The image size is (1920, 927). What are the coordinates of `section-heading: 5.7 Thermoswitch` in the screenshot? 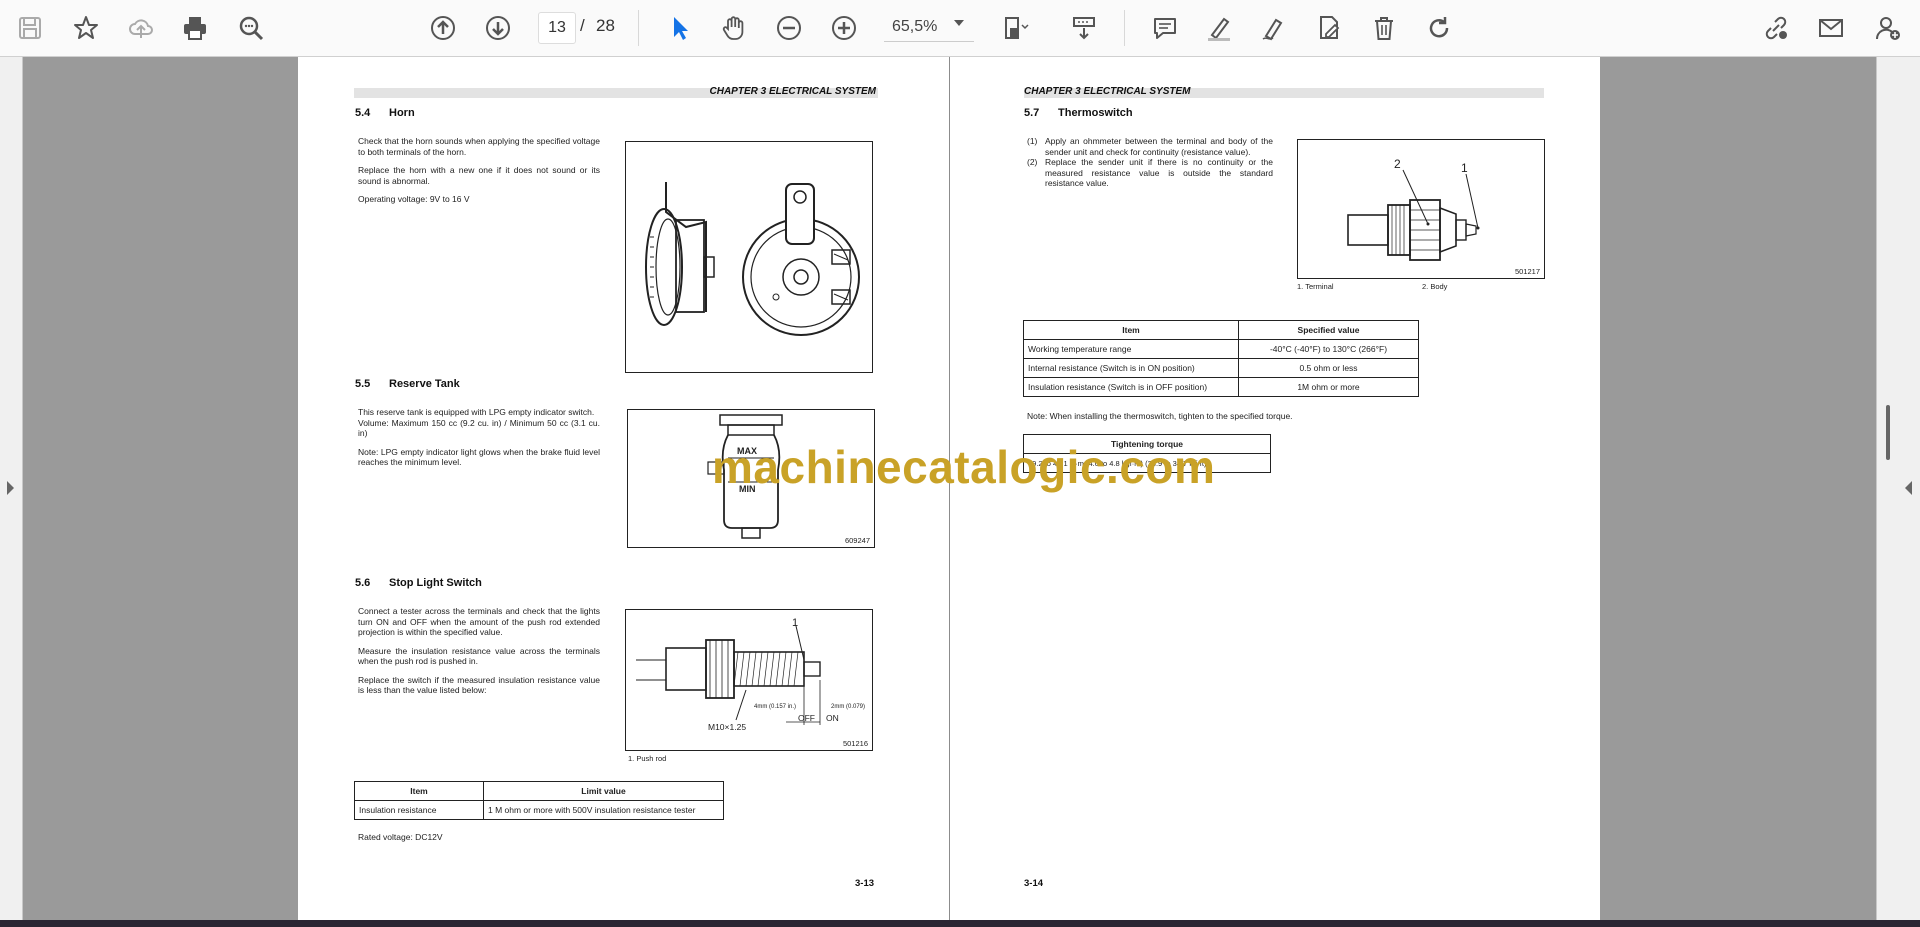 It's located at (1078, 113).